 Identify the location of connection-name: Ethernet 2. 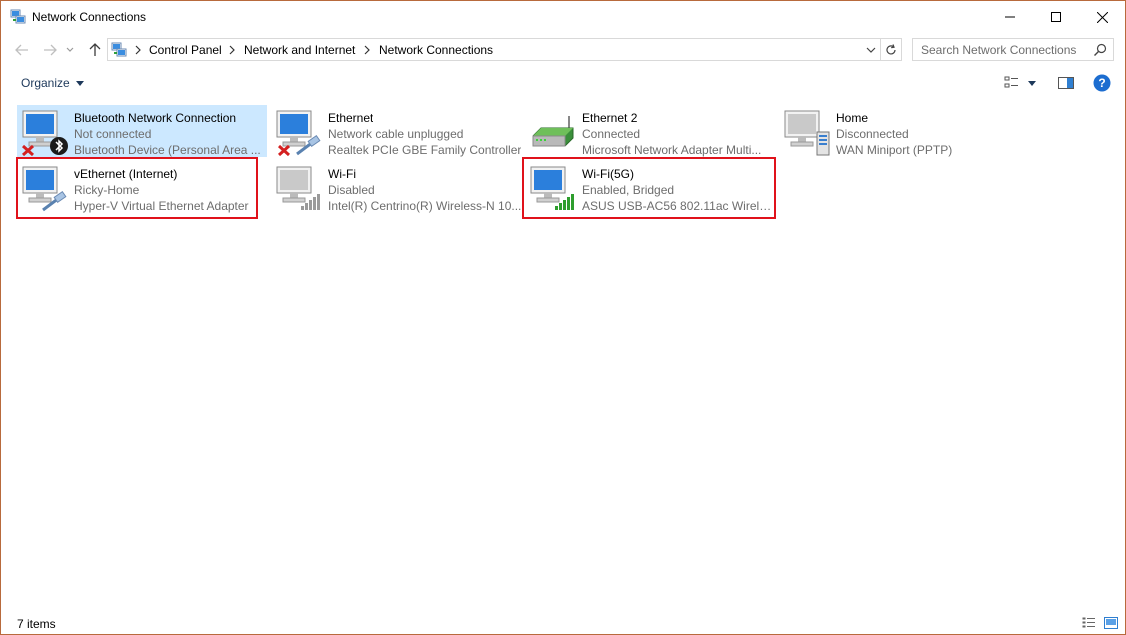
(610, 118).